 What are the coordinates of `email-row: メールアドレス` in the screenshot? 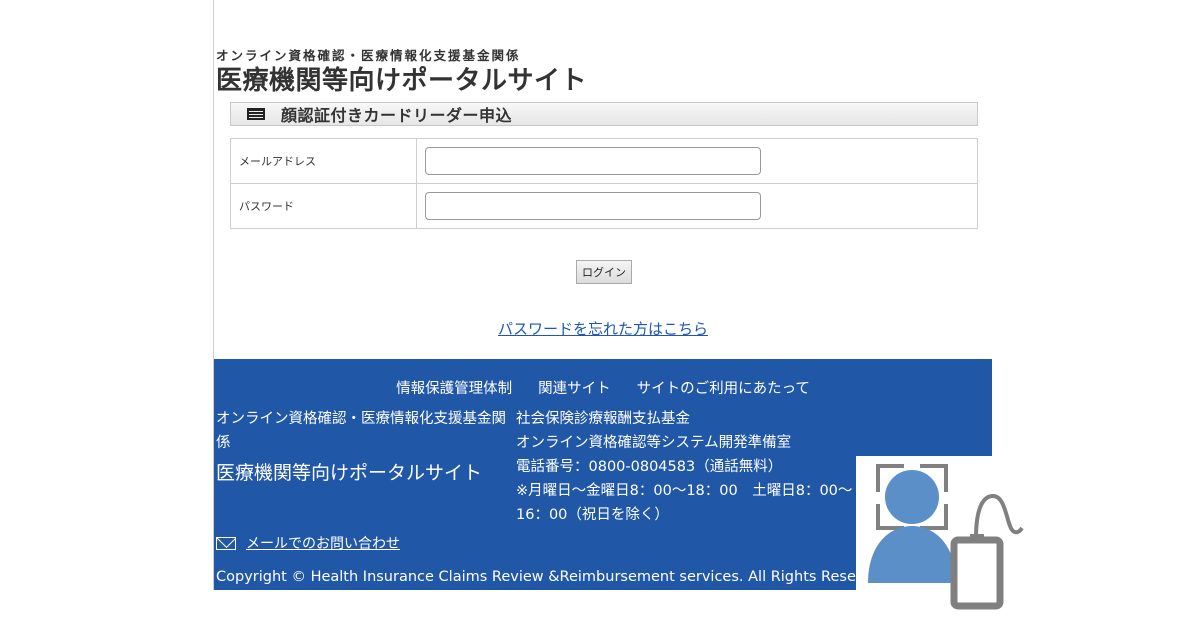 It's located at (604, 161).